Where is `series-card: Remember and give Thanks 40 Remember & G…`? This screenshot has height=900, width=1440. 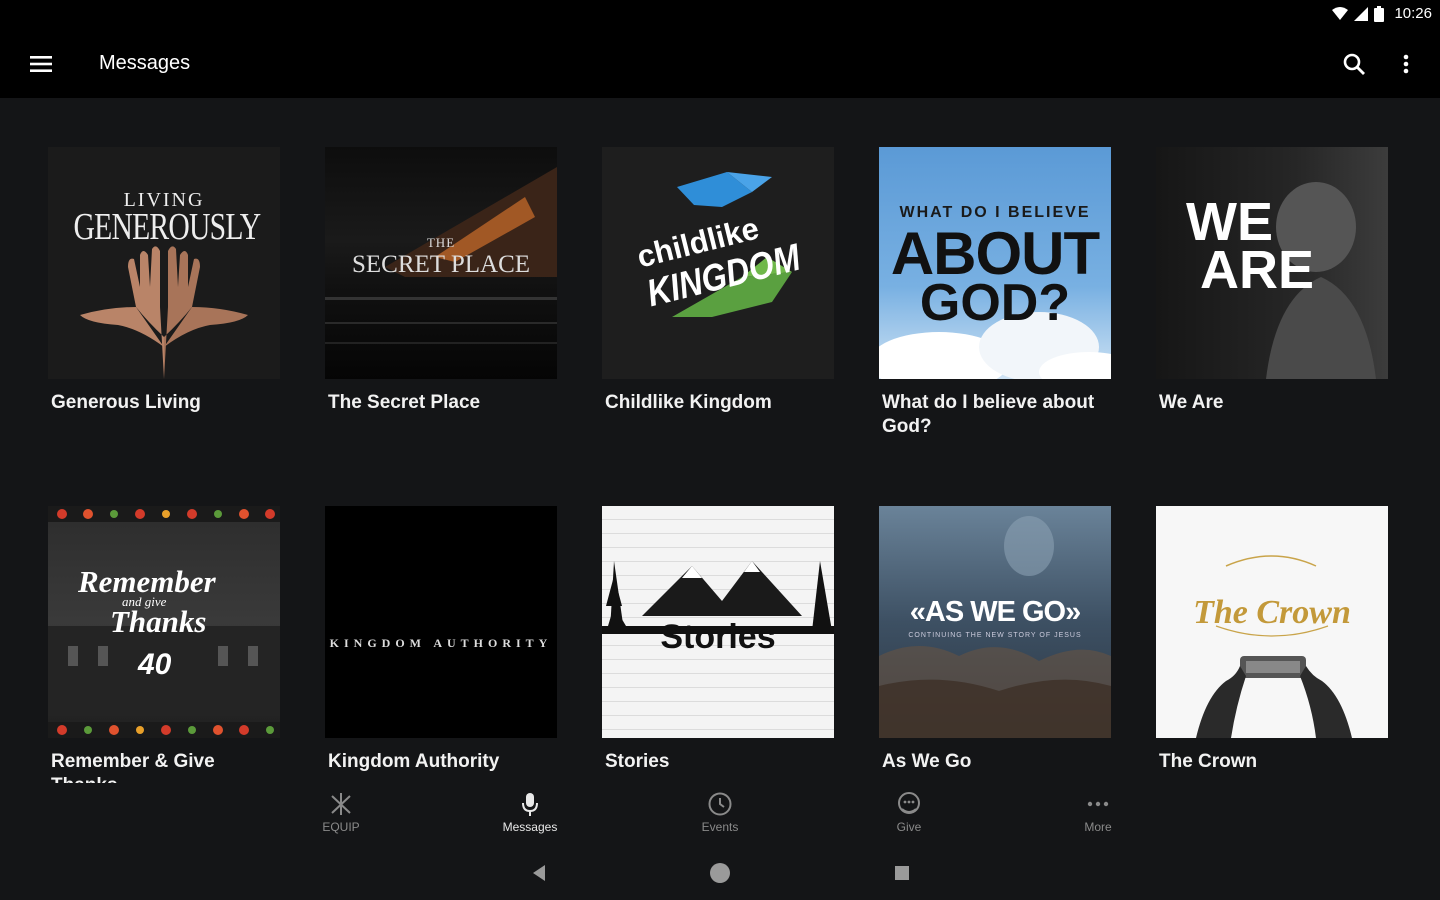
series-card: Remember and give Thanks 40 Remember & G… is located at coordinates (164, 644).